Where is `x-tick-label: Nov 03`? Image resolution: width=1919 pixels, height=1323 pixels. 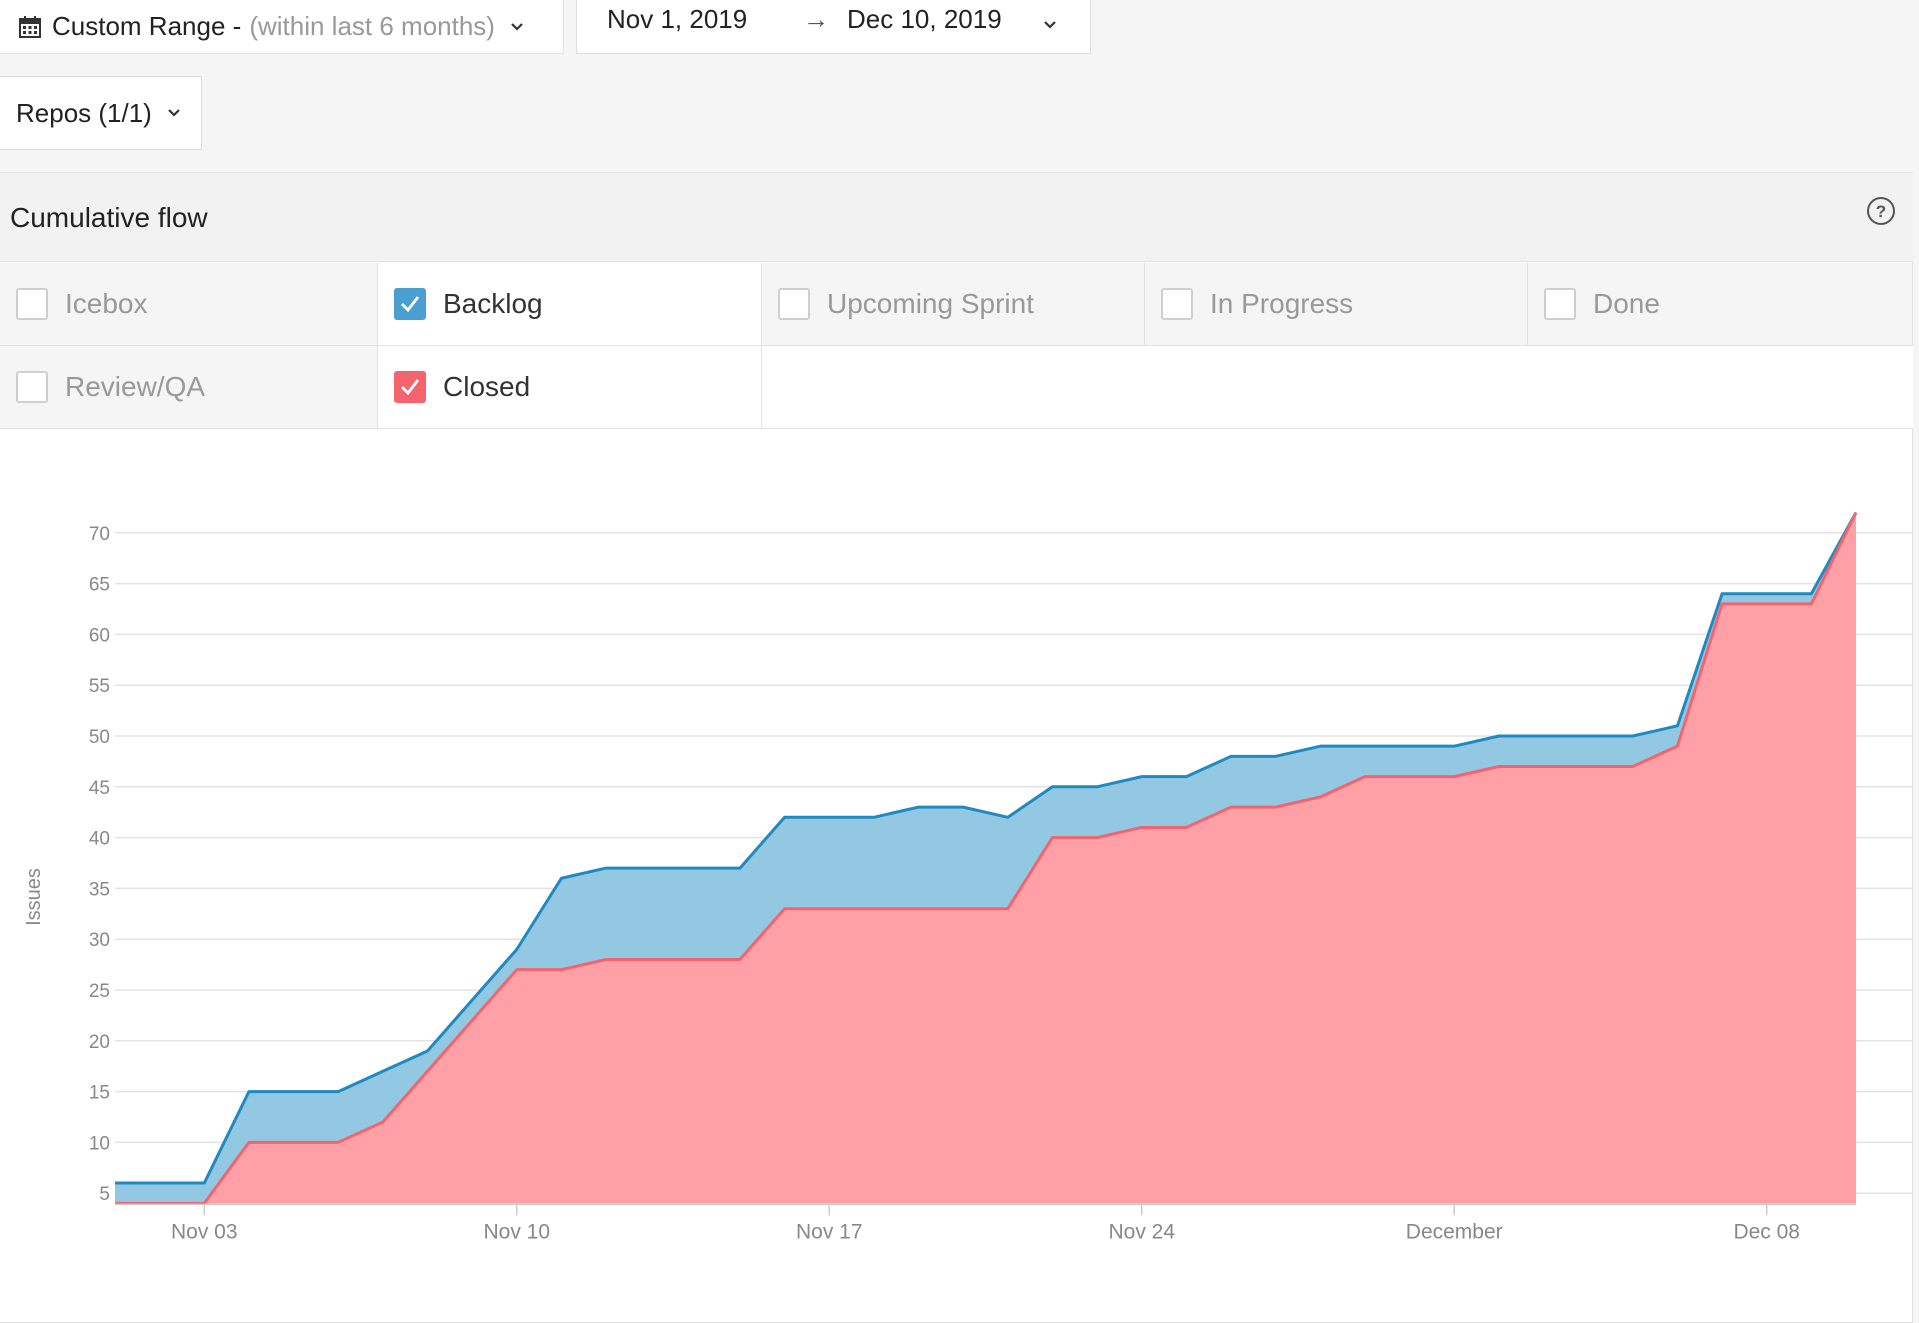 x-tick-label: Nov 03 is located at coordinates (204, 1231).